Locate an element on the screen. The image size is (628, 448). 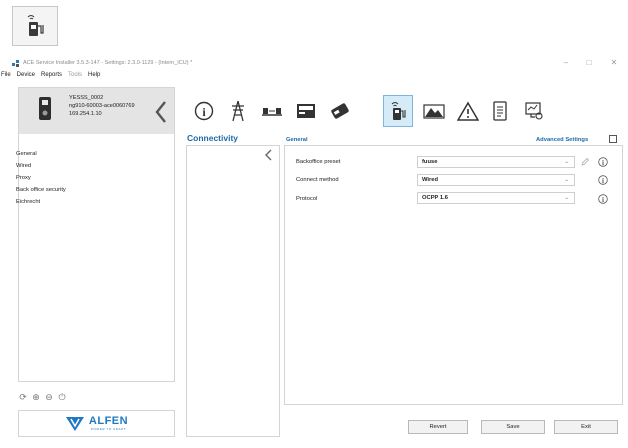
backoffice-preset-label: Backoffice preset is located at coordinates (318, 162).